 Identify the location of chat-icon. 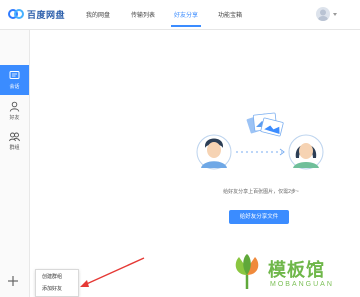
(14, 75).